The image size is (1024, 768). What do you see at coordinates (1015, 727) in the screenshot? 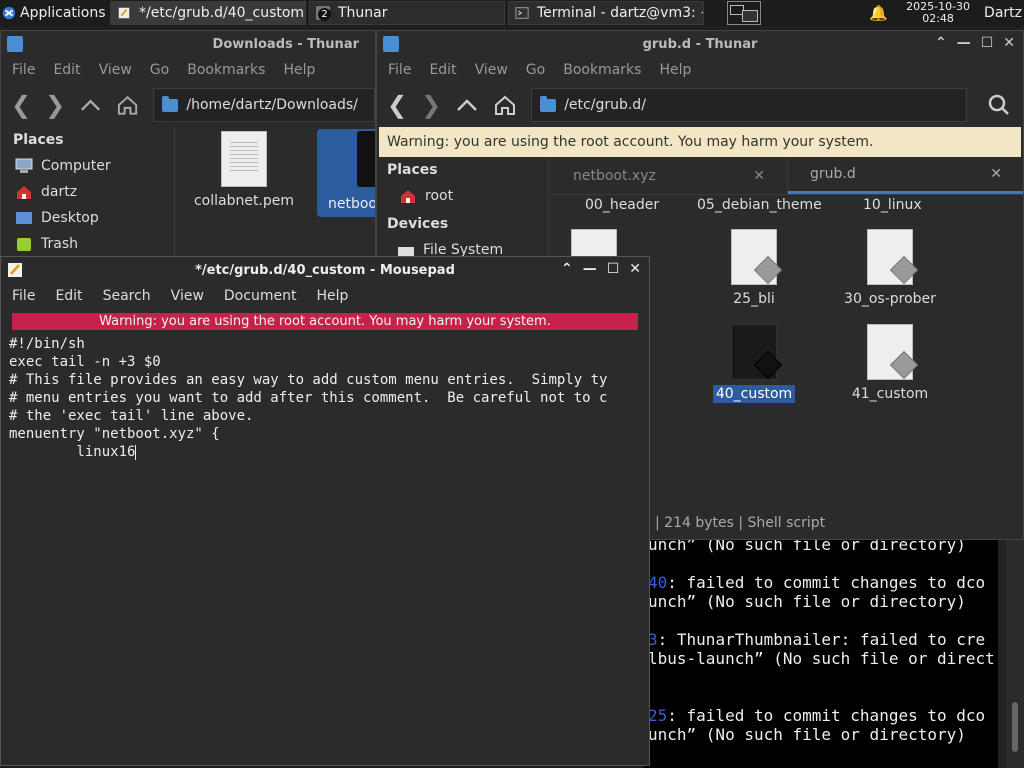
I see `terminal-scrollbar-thumb` at bounding box center [1015, 727].